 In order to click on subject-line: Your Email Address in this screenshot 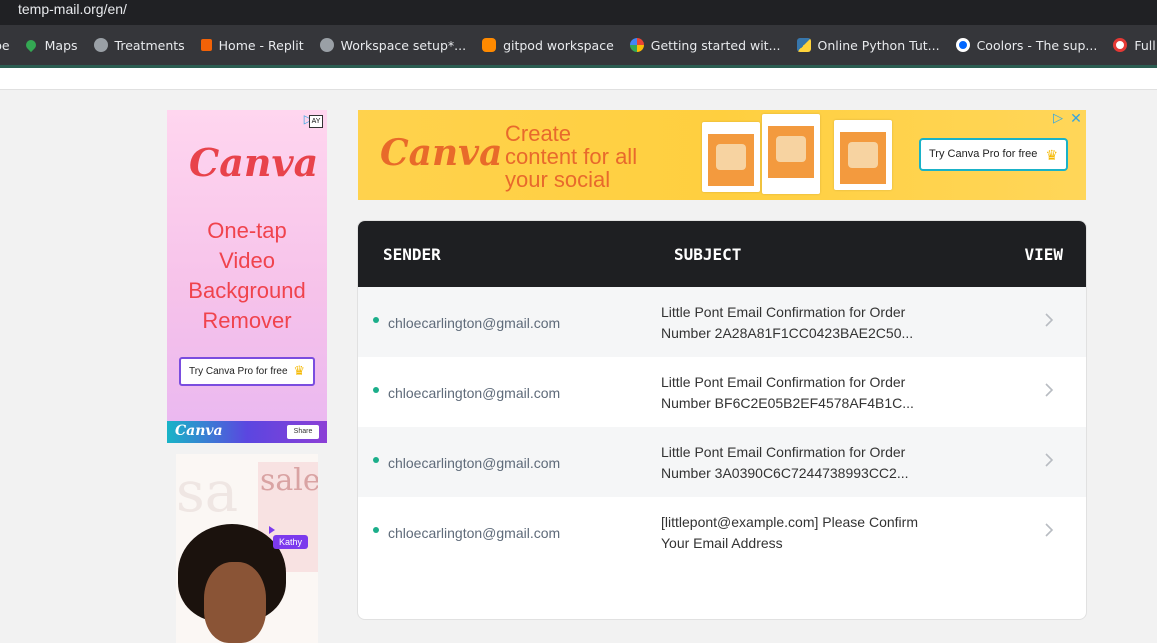, I will do `click(722, 543)`.